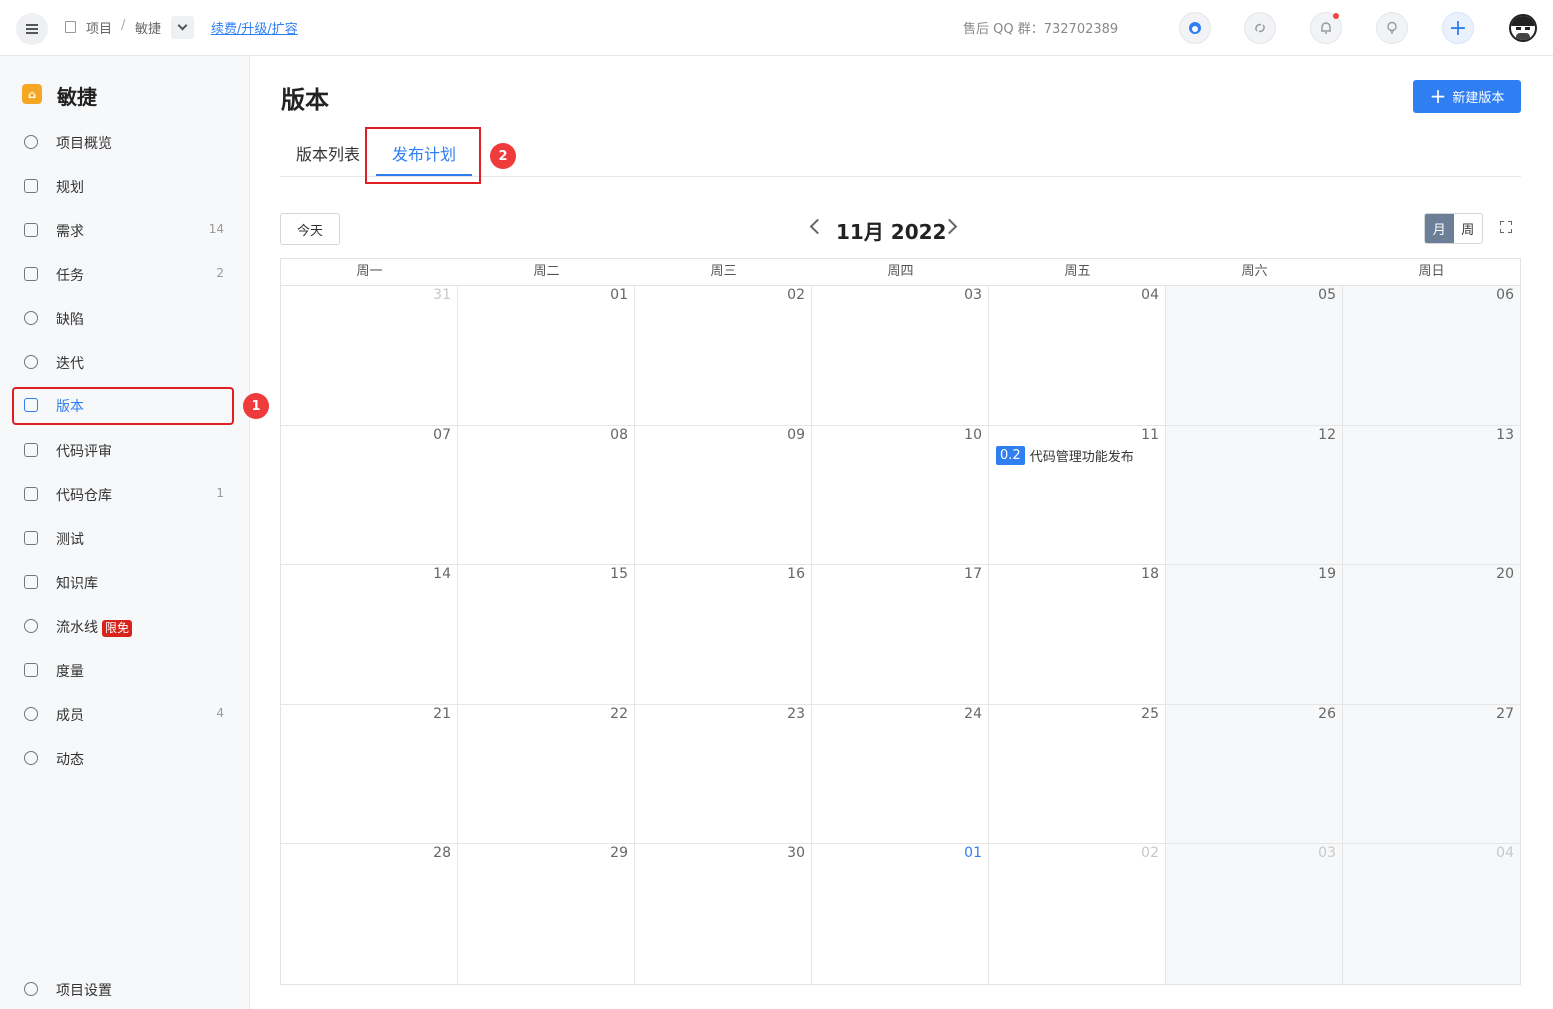  What do you see at coordinates (1431, 495) in the screenshot?
I see `day-cell: 13` at bounding box center [1431, 495].